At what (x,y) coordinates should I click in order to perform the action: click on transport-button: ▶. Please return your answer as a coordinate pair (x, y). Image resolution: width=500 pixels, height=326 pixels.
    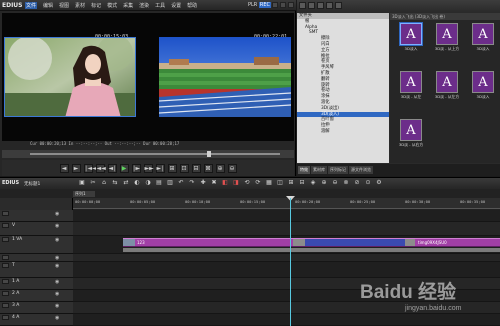
    Looking at the image, I should click on (124, 168).